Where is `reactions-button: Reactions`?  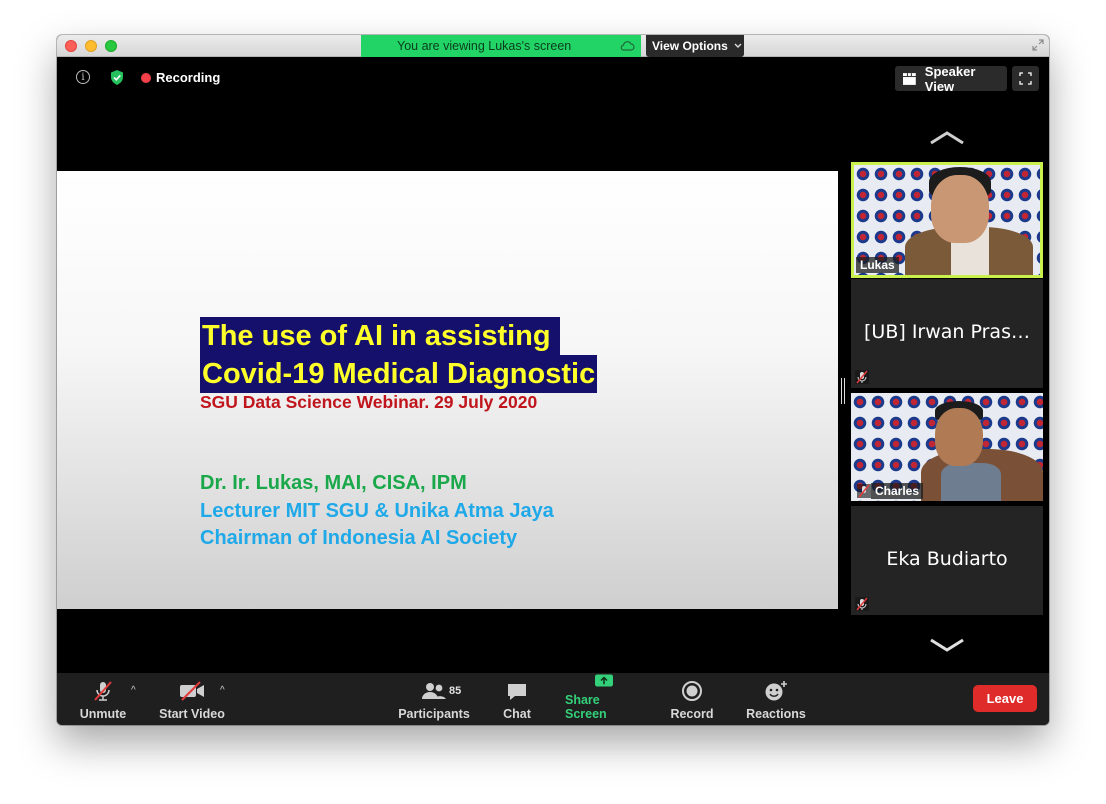
reactions-button: Reactions is located at coordinates (776, 699).